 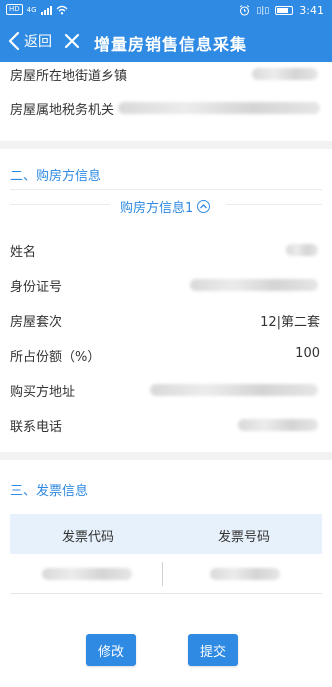 What do you see at coordinates (166, 31) in the screenshot?
I see `app-header: HD 4G ▯|▯ 3:41 返回 增量房销售信息采集` at bounding box center [166, 31].